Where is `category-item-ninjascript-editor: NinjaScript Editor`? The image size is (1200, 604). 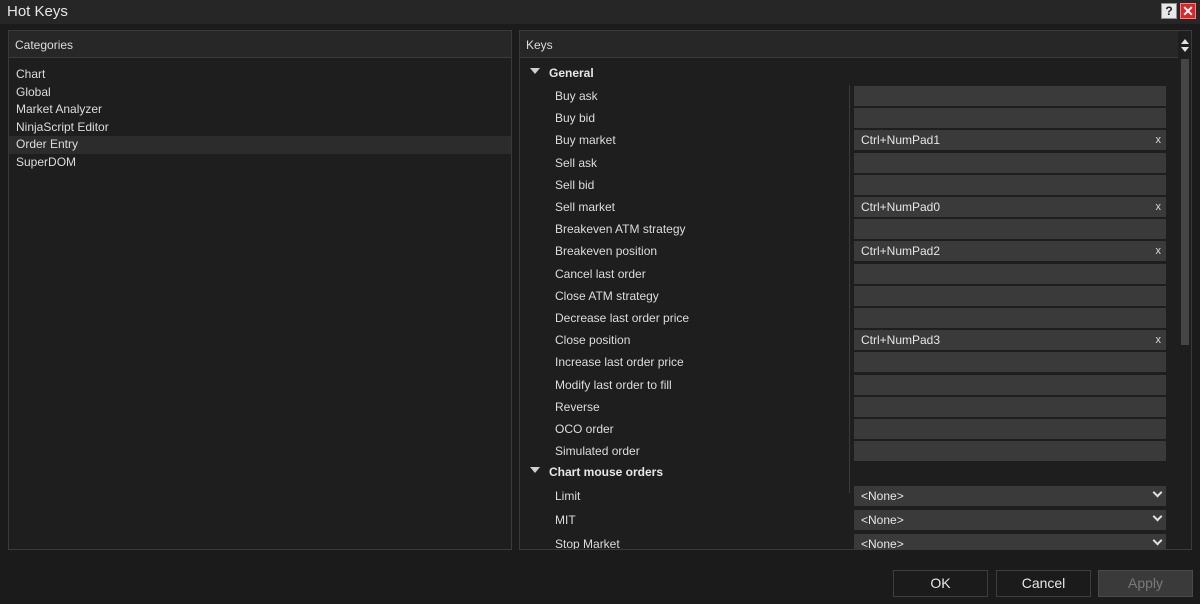 category-item-ninjascript-editor: NinjaScript Editor is located at coordinates (260, 128).